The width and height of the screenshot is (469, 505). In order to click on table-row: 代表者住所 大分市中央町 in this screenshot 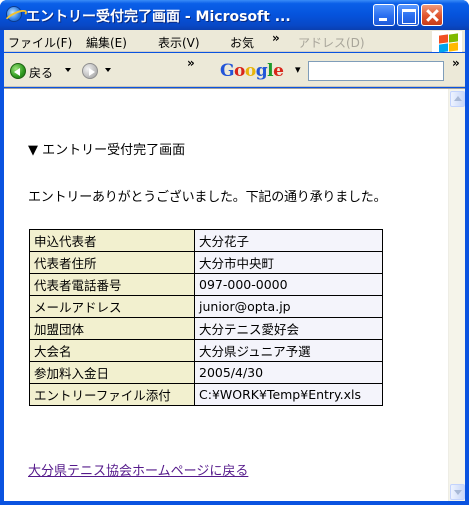, I will do `click(206, 262)`.